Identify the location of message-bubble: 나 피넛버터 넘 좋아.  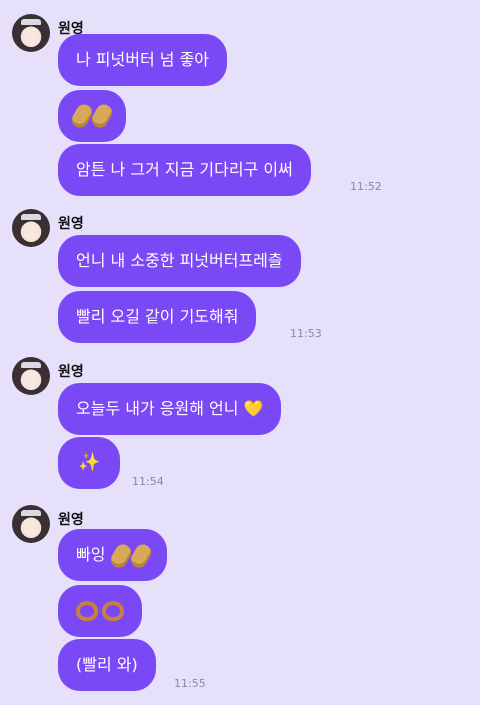
(143, 60).